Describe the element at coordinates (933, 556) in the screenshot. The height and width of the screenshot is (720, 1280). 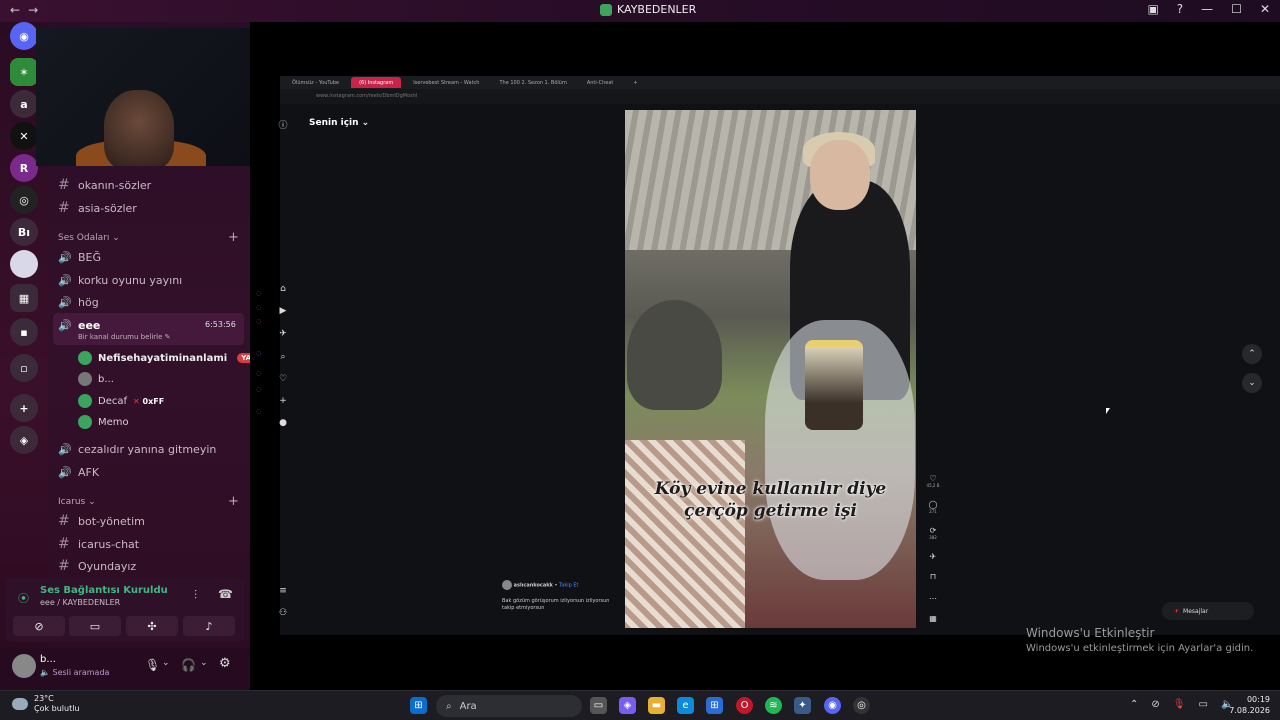
I see `share-button: ✈` at that location.